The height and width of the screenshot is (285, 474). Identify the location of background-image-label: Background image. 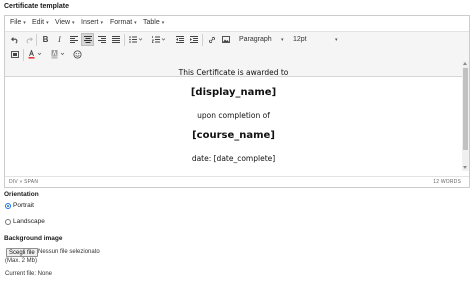
(33, 238).